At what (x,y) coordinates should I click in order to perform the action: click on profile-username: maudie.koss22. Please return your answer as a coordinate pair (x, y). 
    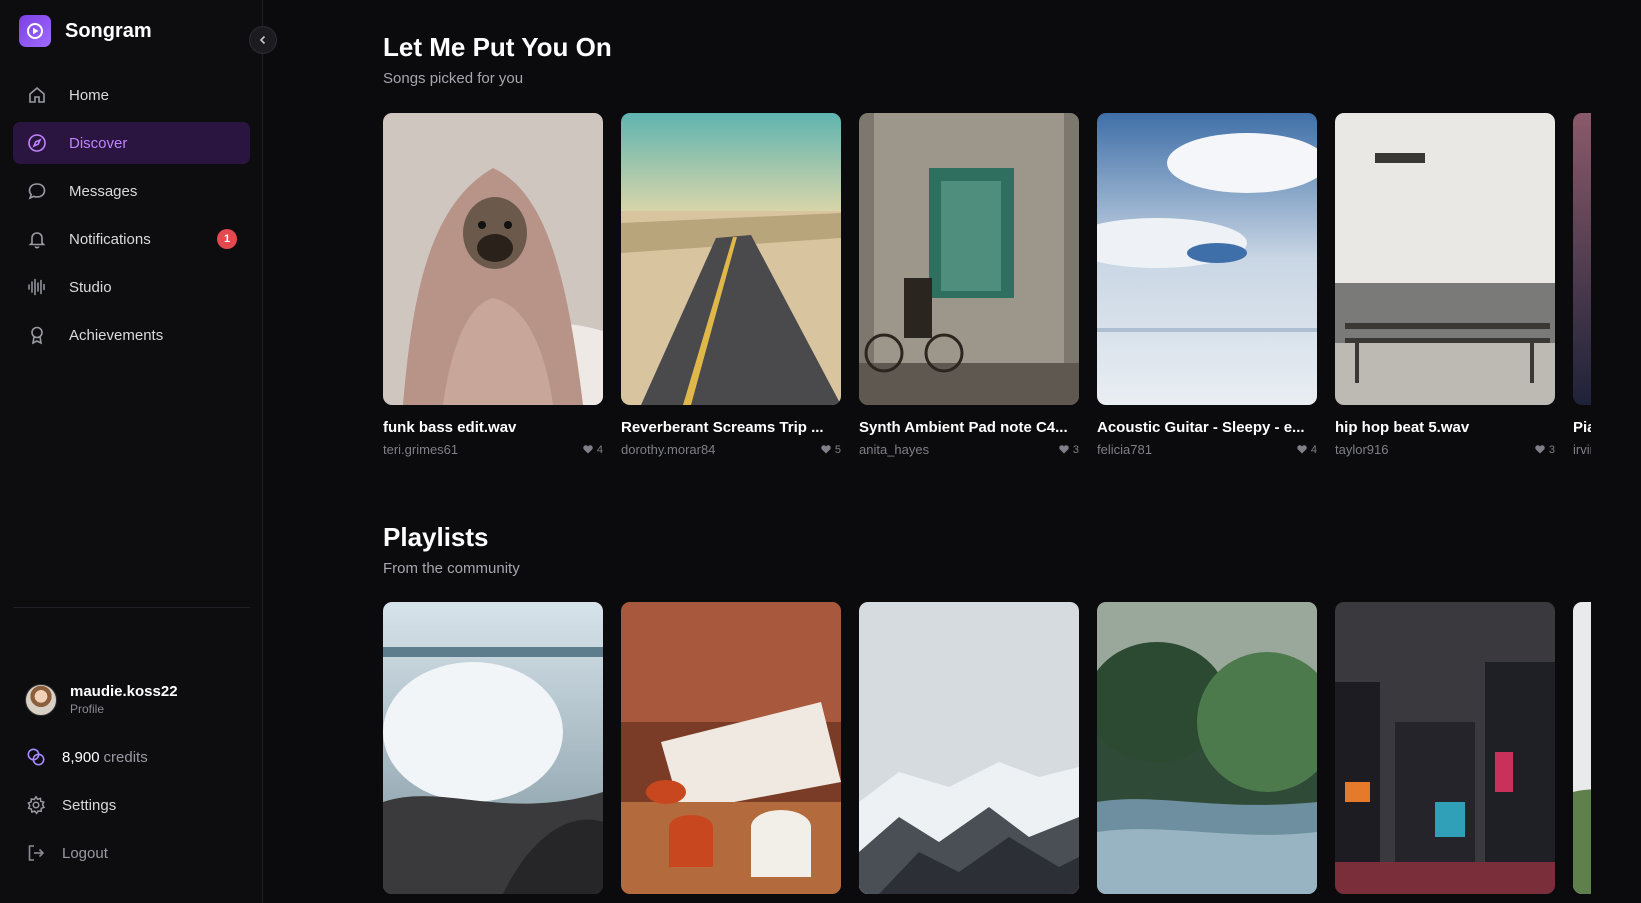
    Looking at the image, I should click on (124, 691).